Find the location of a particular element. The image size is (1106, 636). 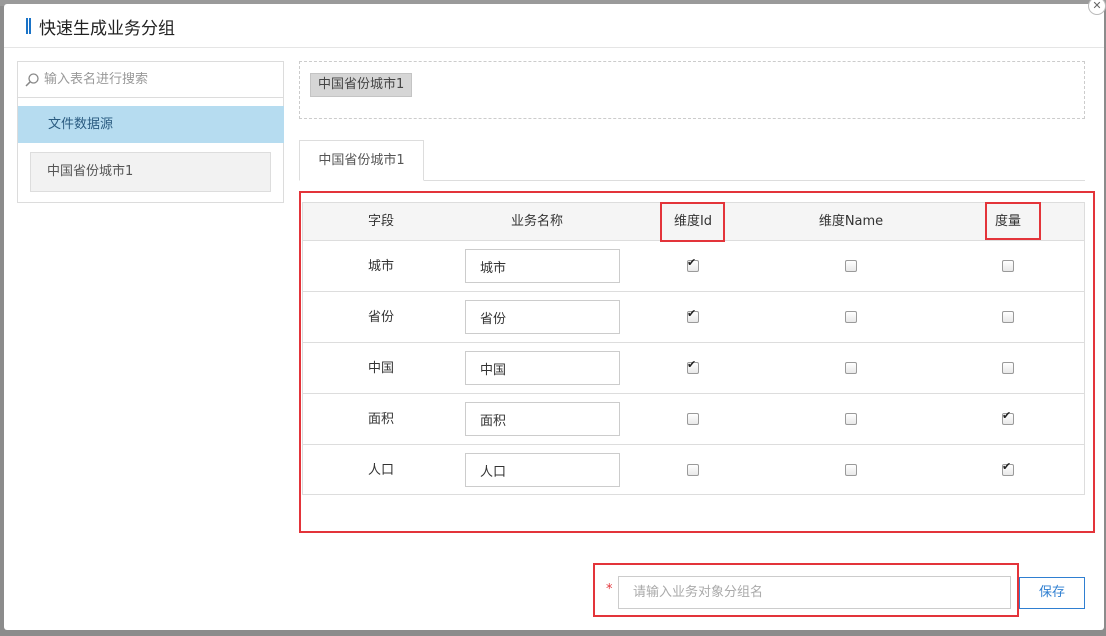

selected-table-tag: 中国省份城市1 is located at coordinates (361, 85).